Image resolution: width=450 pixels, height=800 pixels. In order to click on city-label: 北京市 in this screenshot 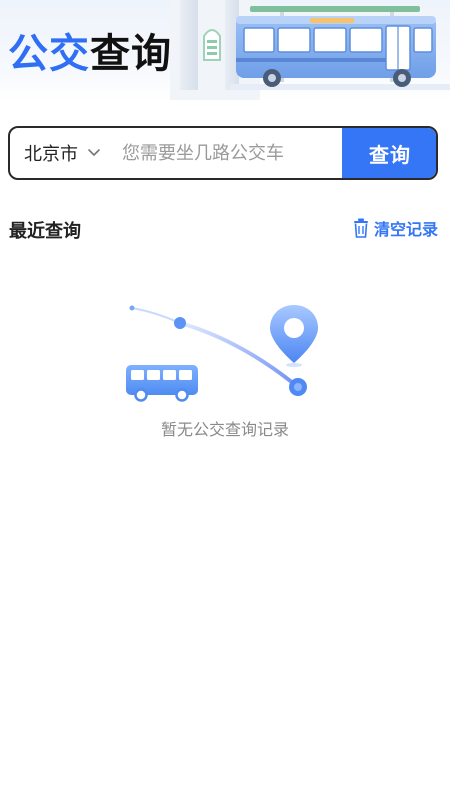, I will do `click(51, 154)`.